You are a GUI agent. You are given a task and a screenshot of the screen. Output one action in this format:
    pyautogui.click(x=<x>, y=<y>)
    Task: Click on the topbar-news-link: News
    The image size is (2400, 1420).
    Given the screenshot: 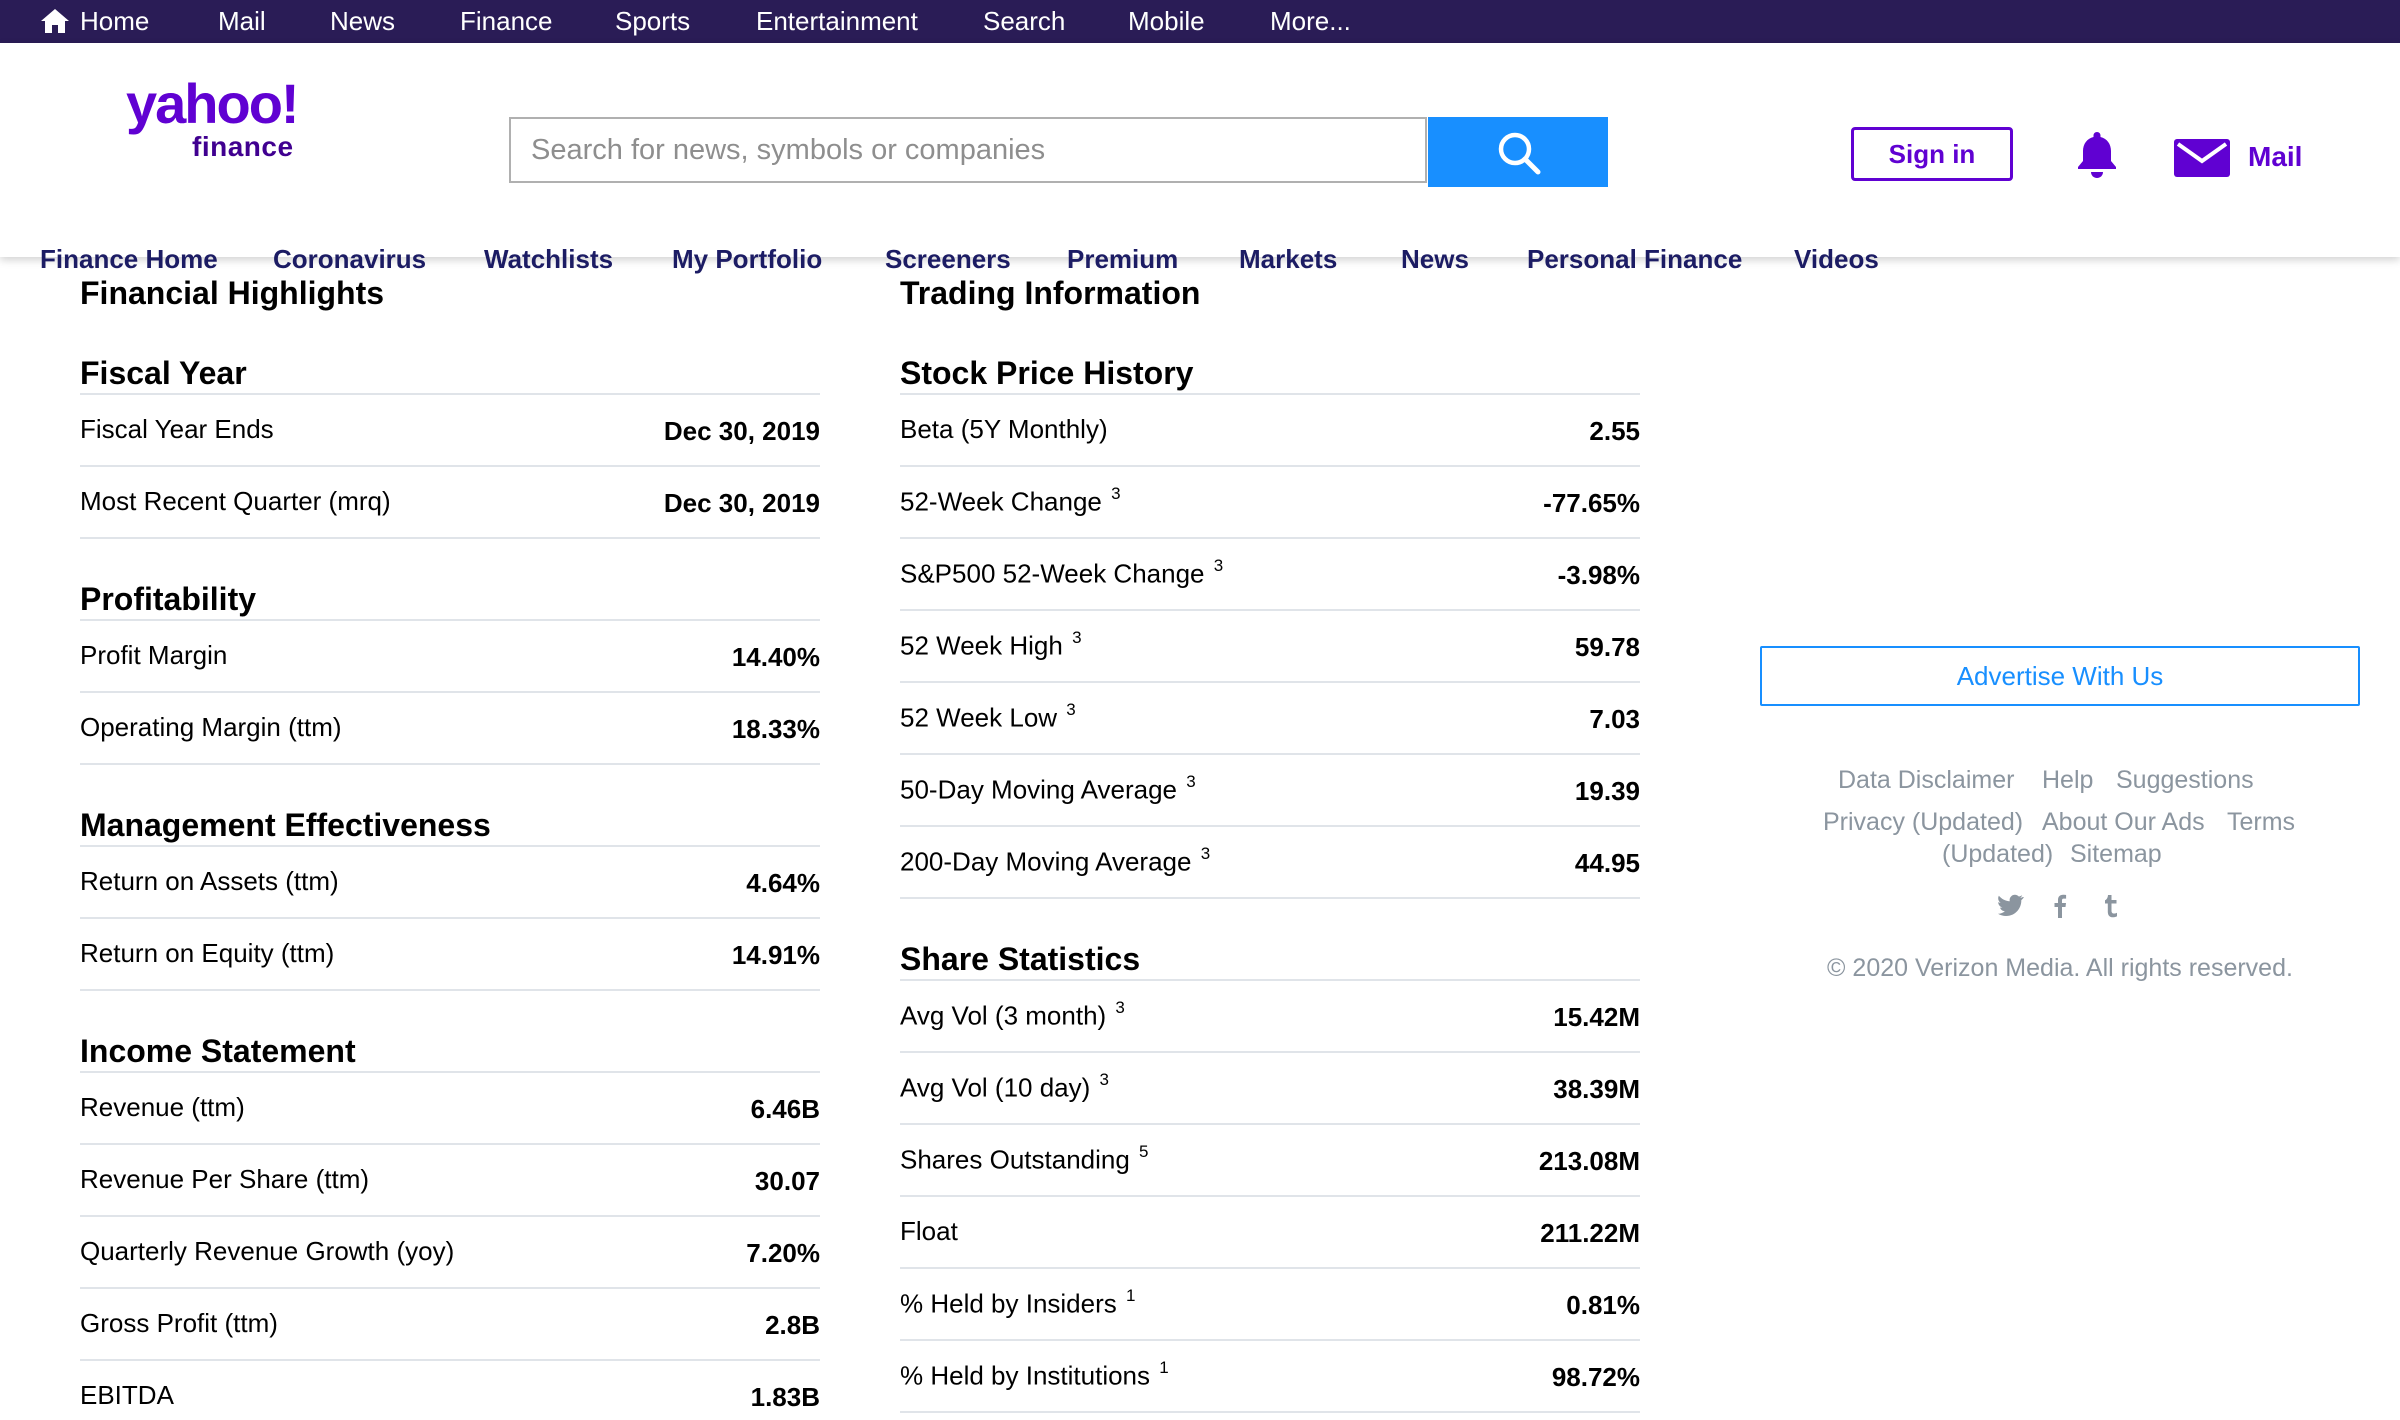 What is the action you would take?
    pyautogui.click(x=362, y=21)
    